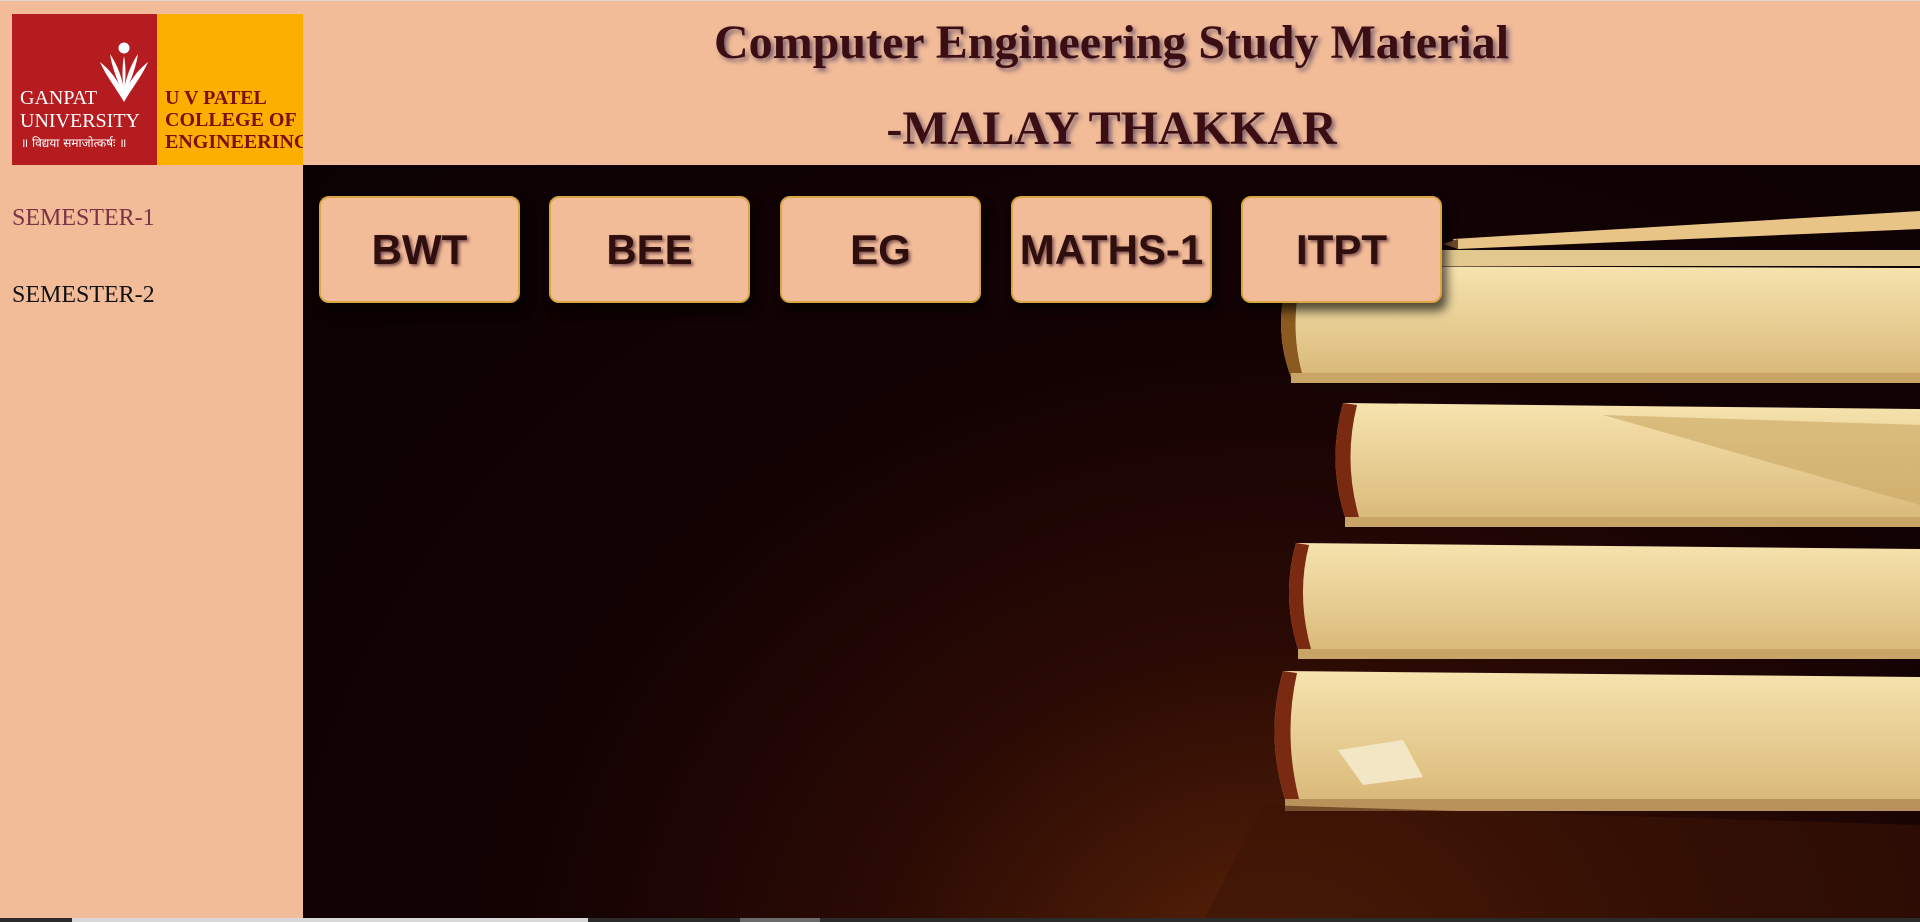 The width and height of the screenshot is (1920, 922). What do you see at coordinates (1111, 249) in the screenshot?
I see `subject-button-maths-1: MATHS-1` at bounding box center [1111, 249].